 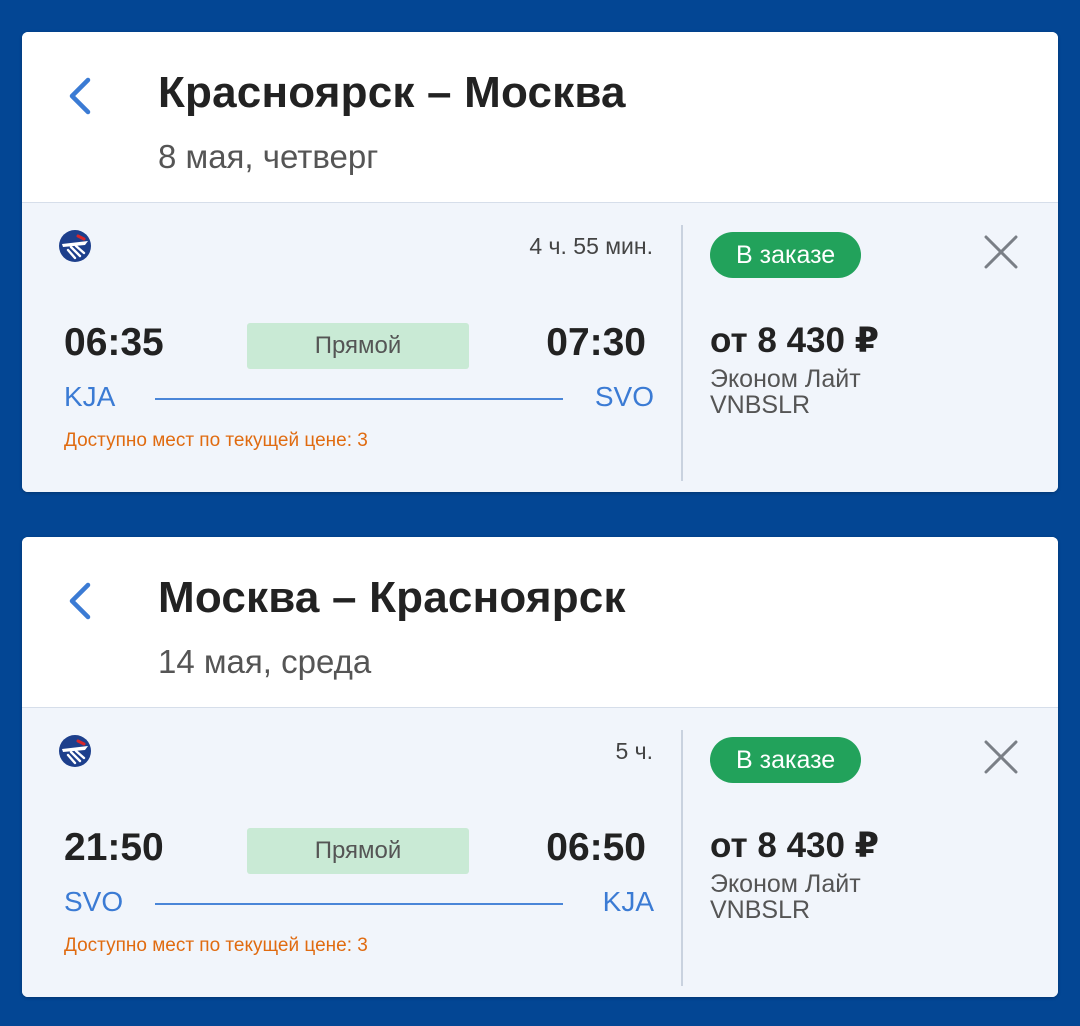 I want to click on route-title: Москва – Красноярск, so click(x=392, y=597).